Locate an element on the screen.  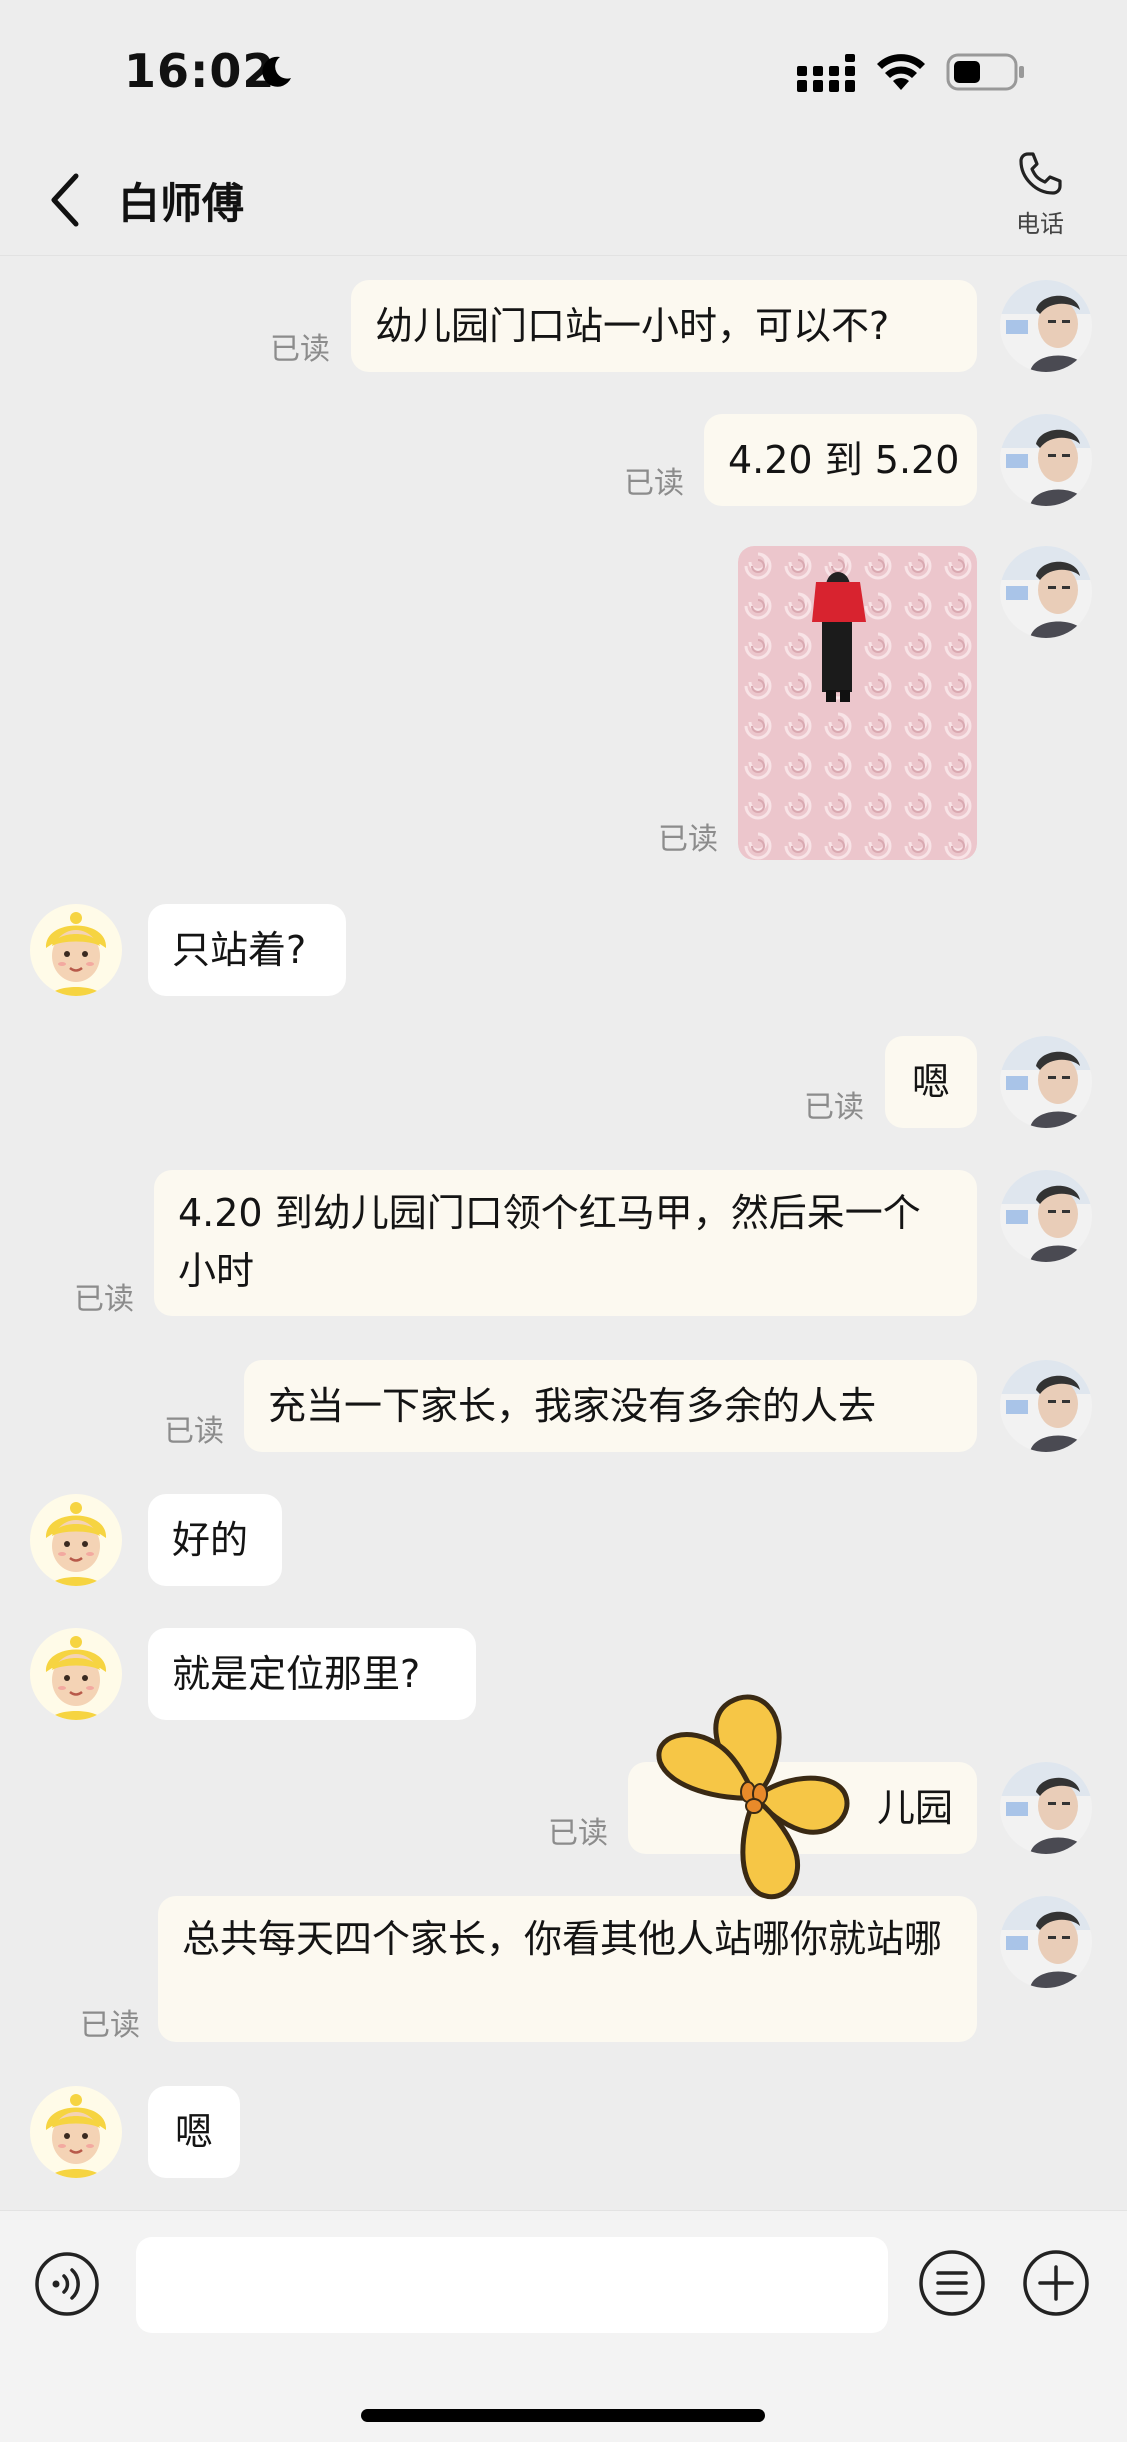
back-chevron-icon is located at coordinates (66, 200).